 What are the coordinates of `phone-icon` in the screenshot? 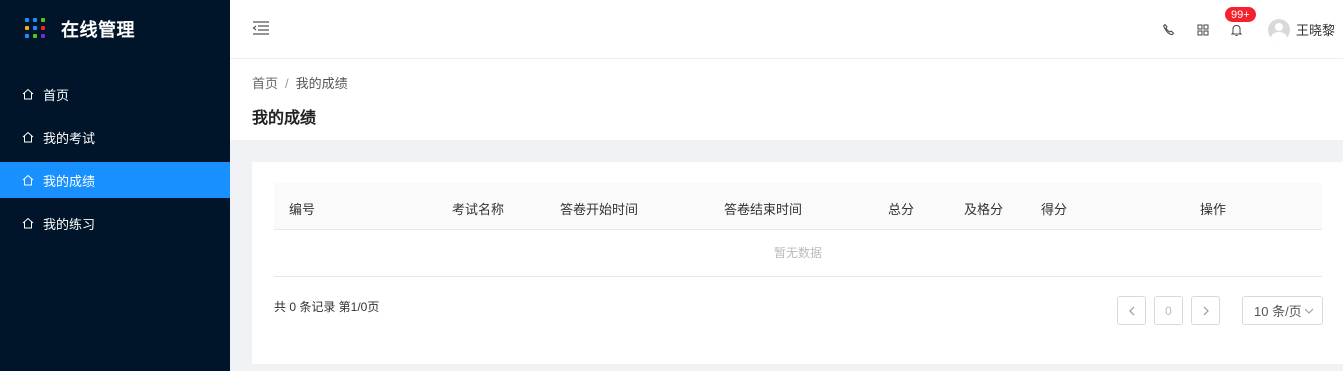 It's located at (1169, 30).